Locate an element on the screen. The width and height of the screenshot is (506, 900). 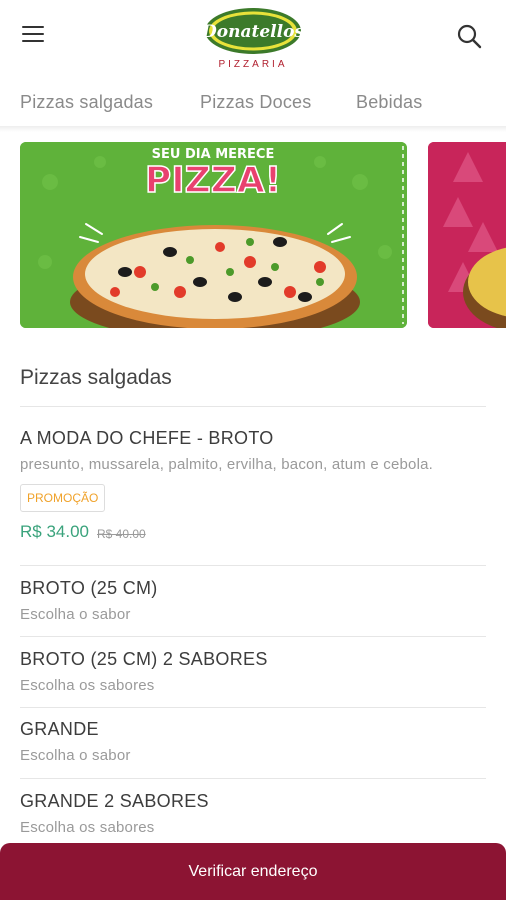
tab-pizzas-doces: Pizzas Doces is located at coordinates (255, 102).